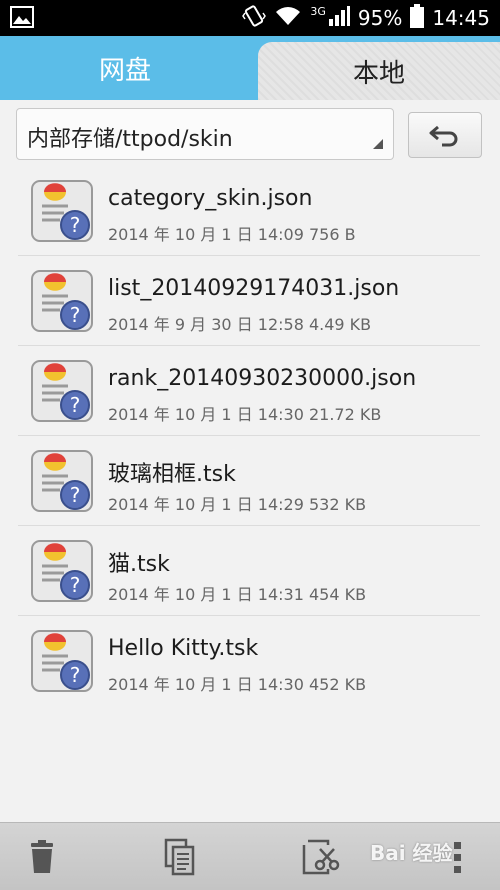 Image resolution: width=500 pixels, height=890 pixels. What do you see at coordinates (22, 19) in the screenshot?
I see `gallery-icon` at bounding box center [22, 19].